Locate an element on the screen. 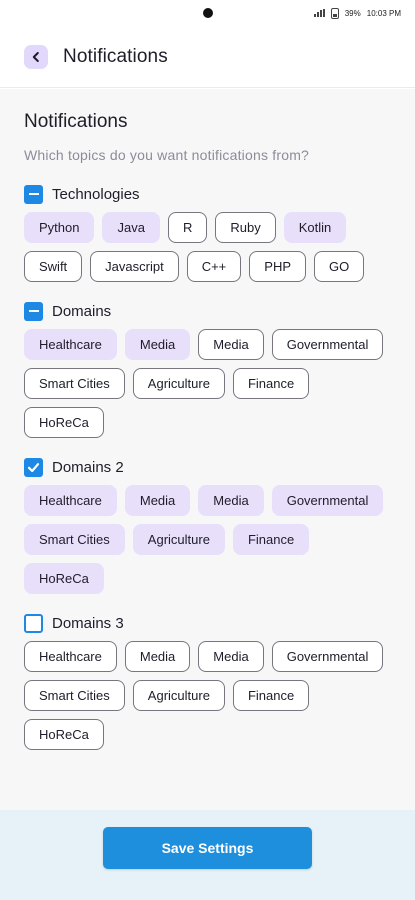  battery-icon is located at coordinates (334, 13).